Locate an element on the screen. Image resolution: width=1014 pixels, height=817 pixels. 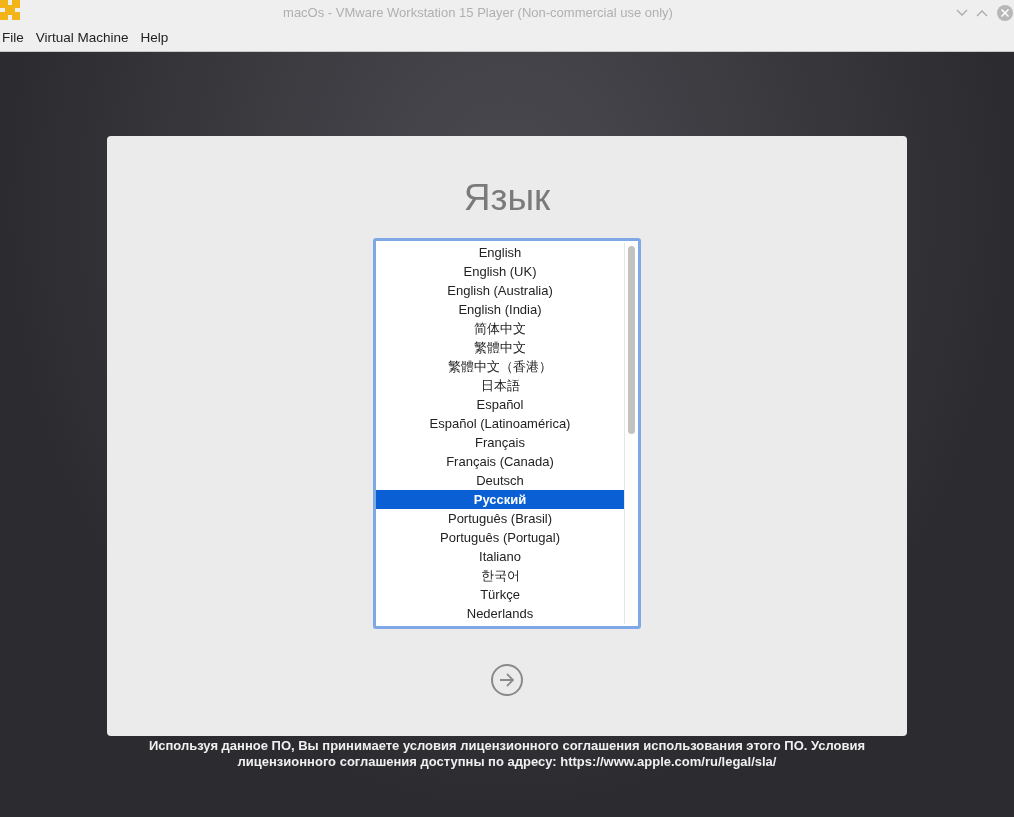
scrollbar is located at coordinates (631, 433).